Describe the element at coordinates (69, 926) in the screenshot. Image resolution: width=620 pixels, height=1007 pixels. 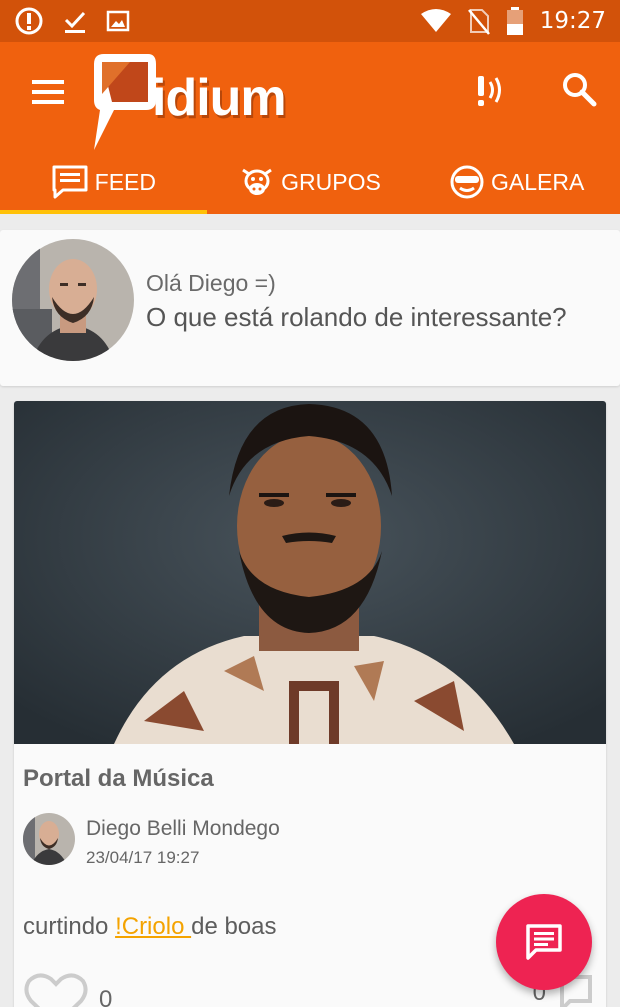
I see `post-text-before: curtindo` at that location.